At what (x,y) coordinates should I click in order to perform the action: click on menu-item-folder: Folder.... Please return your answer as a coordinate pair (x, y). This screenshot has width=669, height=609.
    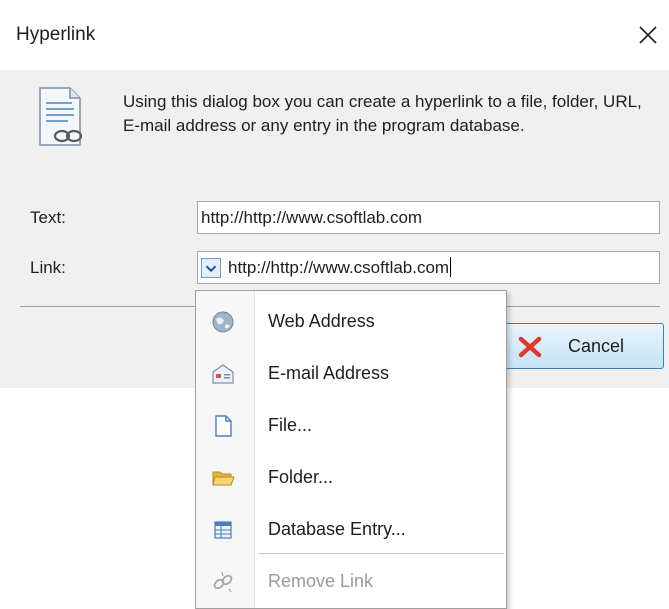
    Looking at the image, I should click on (351, 478).